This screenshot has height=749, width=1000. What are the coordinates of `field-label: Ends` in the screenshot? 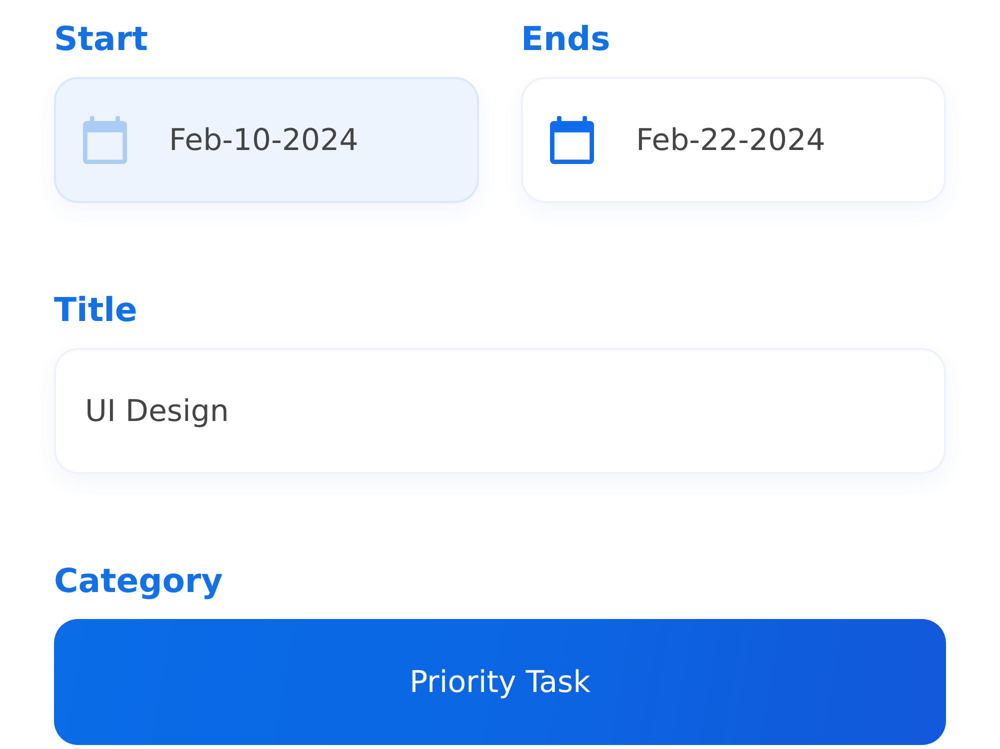 It's located at (565, 39).